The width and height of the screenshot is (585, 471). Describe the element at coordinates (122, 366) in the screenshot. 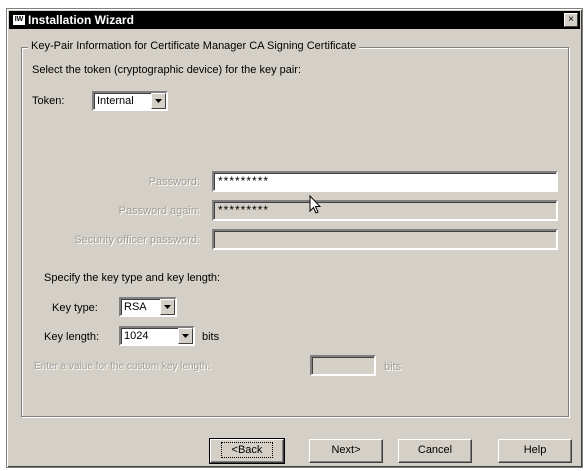

I see `custom-key-length-label: Enter a value for the custom key length:` at that location.